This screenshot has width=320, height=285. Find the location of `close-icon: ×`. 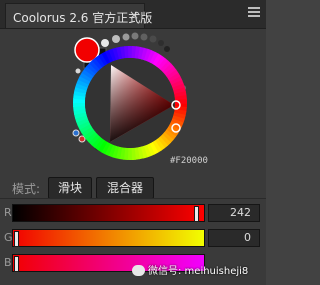

close-icon: × is located at coordinates (134, 15).